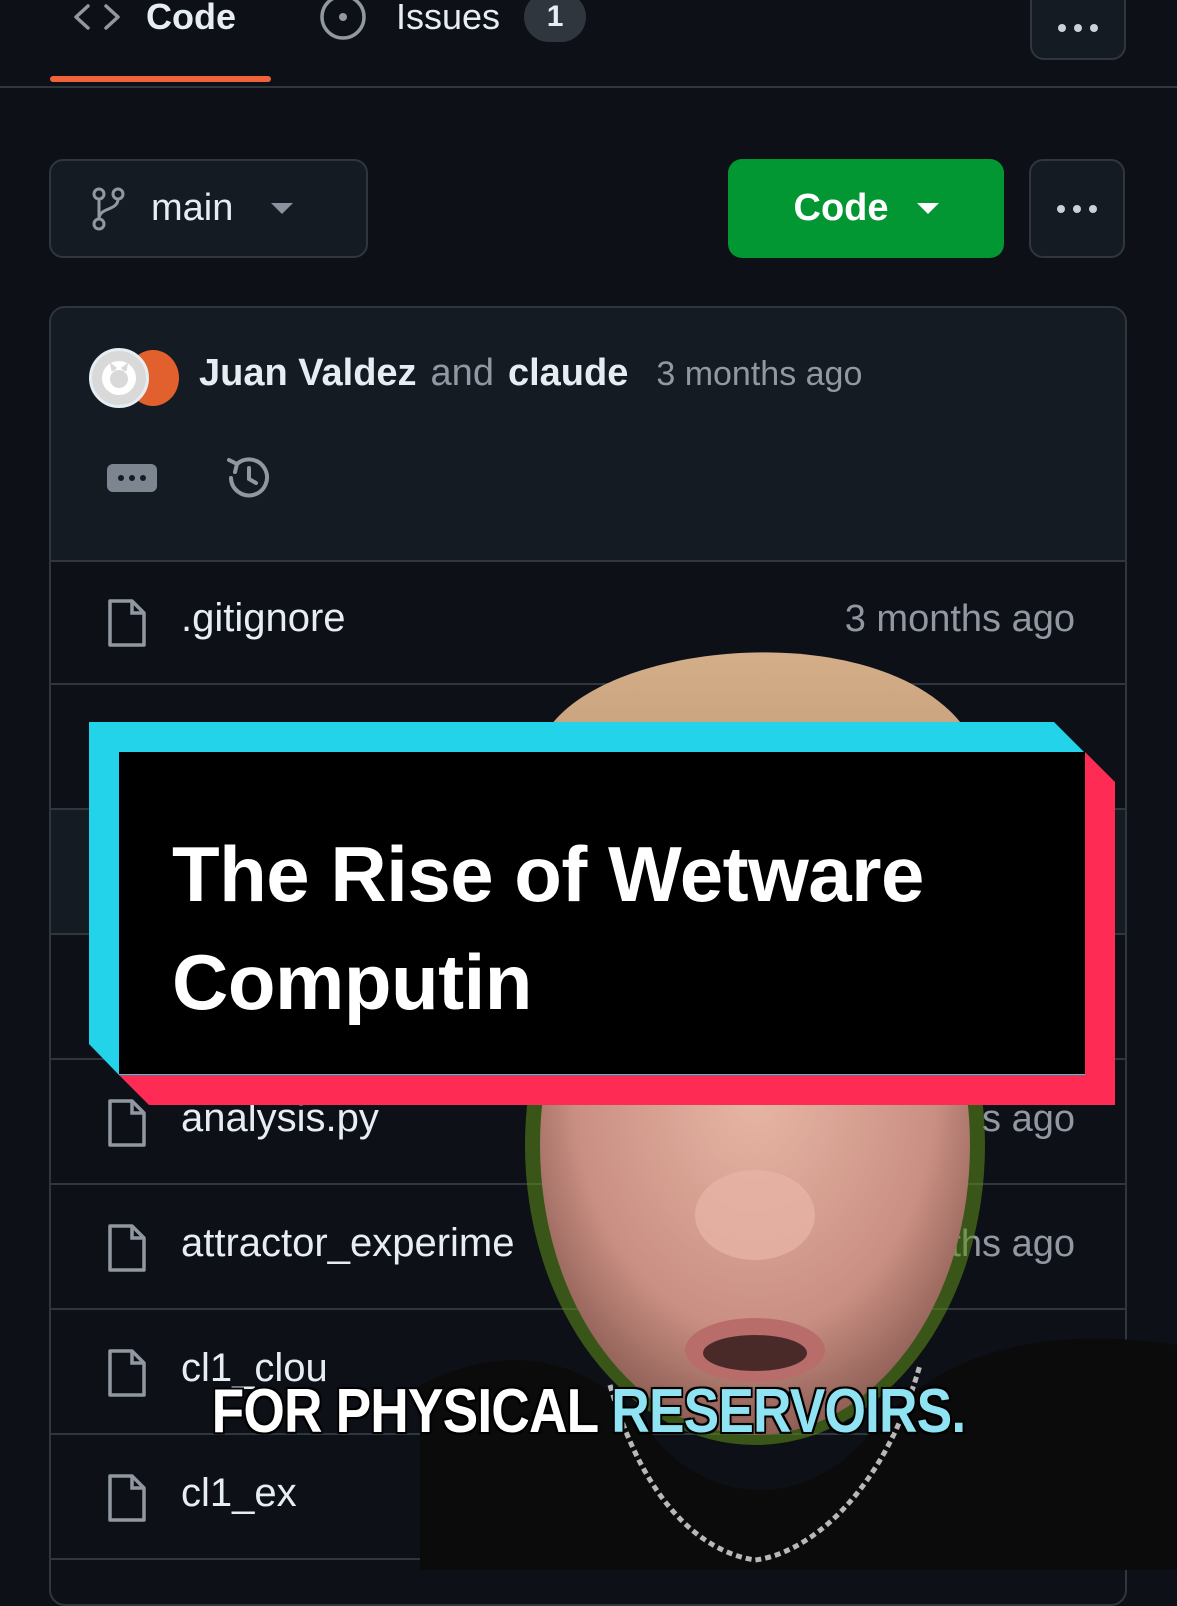 Image resolution: width=1177 pixels, height=1606 pixels. Describe the element at coordinates (160, 79) in the screenshot. I see `active-tab-underline` at that location.